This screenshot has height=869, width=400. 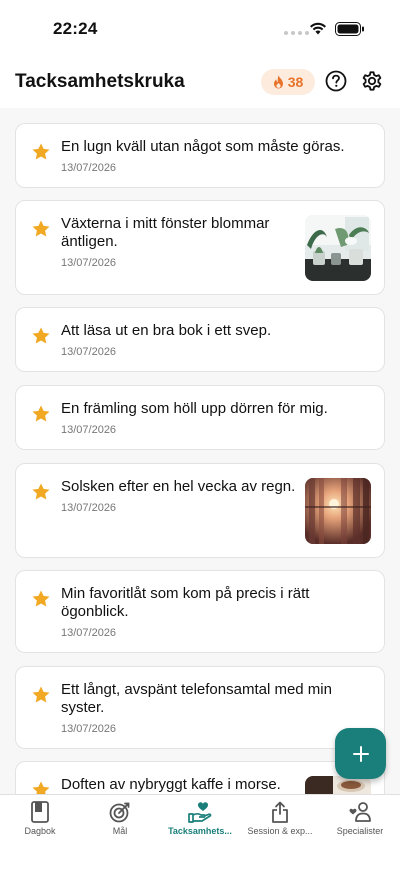 I want to click on app-header: Tacksamhetskruka 38, so click(x=200, y=83).